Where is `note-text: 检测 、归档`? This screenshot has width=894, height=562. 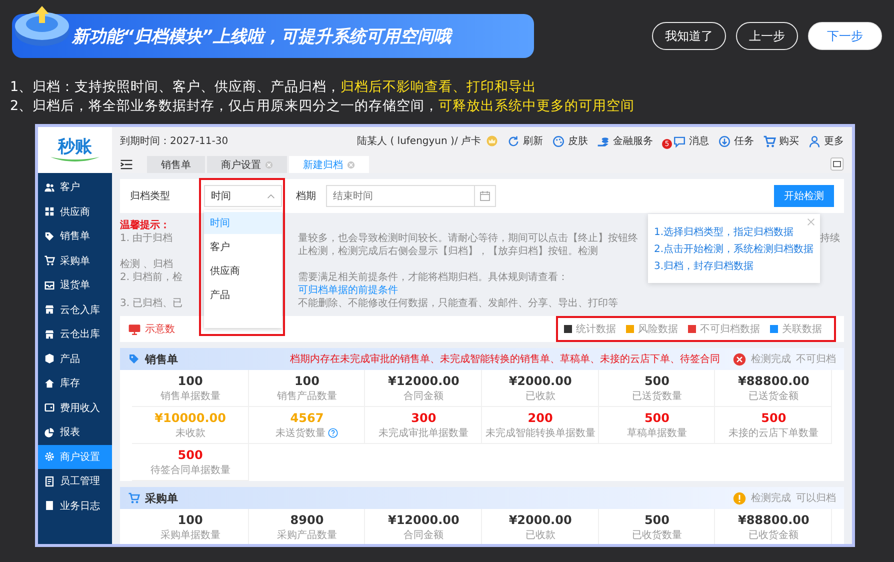
note-text: 检测 、归档 is located at coordinates (147, 264).